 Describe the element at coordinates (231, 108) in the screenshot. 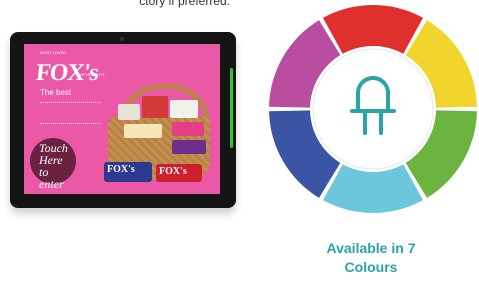

I see `led-light-strip` at that location.